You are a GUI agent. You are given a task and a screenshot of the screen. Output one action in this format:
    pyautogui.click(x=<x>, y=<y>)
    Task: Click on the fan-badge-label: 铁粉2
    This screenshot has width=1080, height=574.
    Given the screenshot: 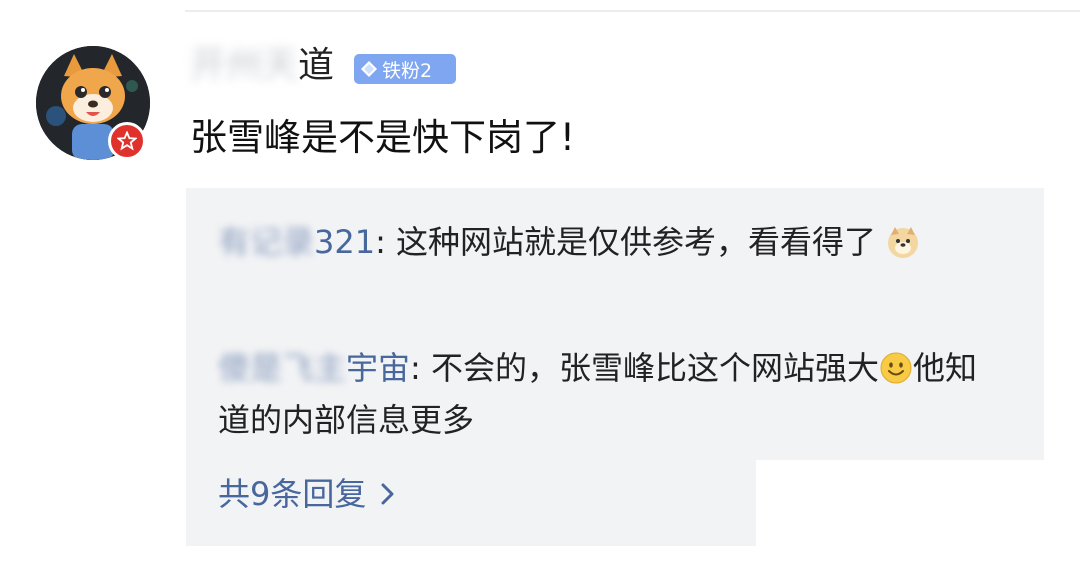 What is the action you would take?
    pyautogui.click(x=407, y=70)
    